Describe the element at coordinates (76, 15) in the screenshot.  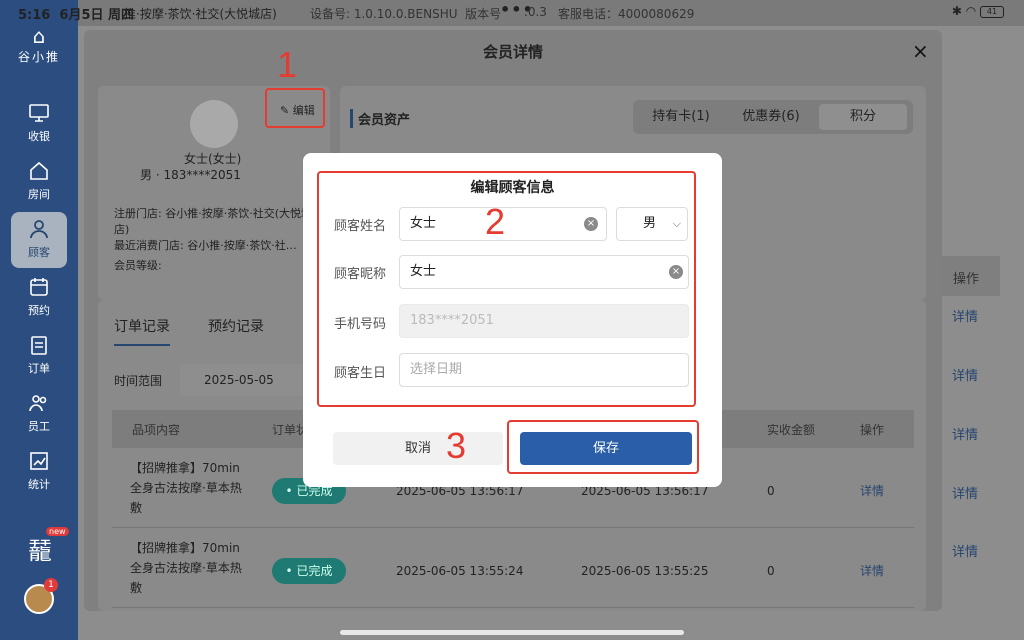
I see `clock: 5:16 6月5日 周四` at that location.